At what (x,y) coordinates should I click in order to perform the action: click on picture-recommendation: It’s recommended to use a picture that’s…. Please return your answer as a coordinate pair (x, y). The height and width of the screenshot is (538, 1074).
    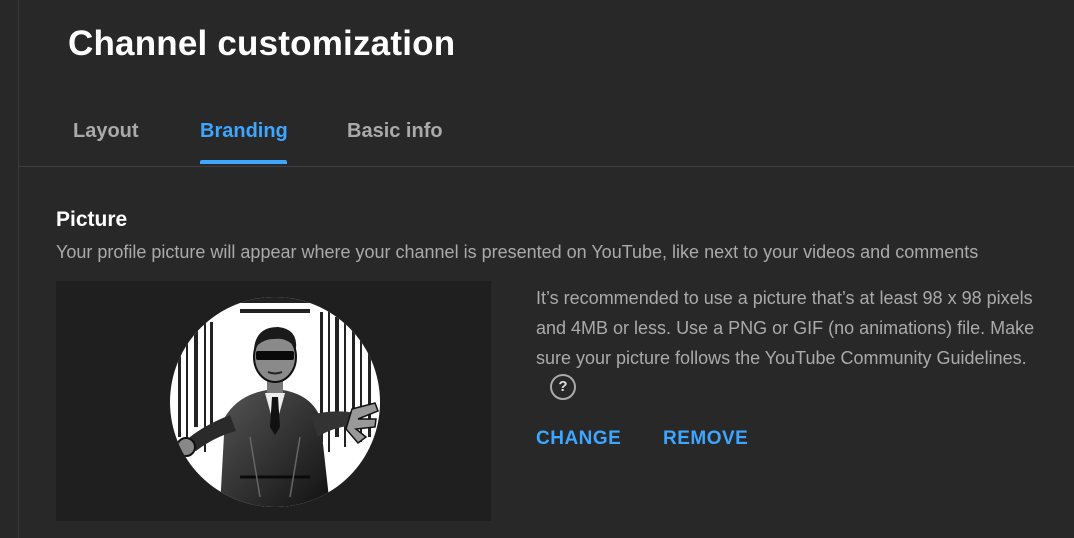
    Looking at the image, I should click on (786, 343).